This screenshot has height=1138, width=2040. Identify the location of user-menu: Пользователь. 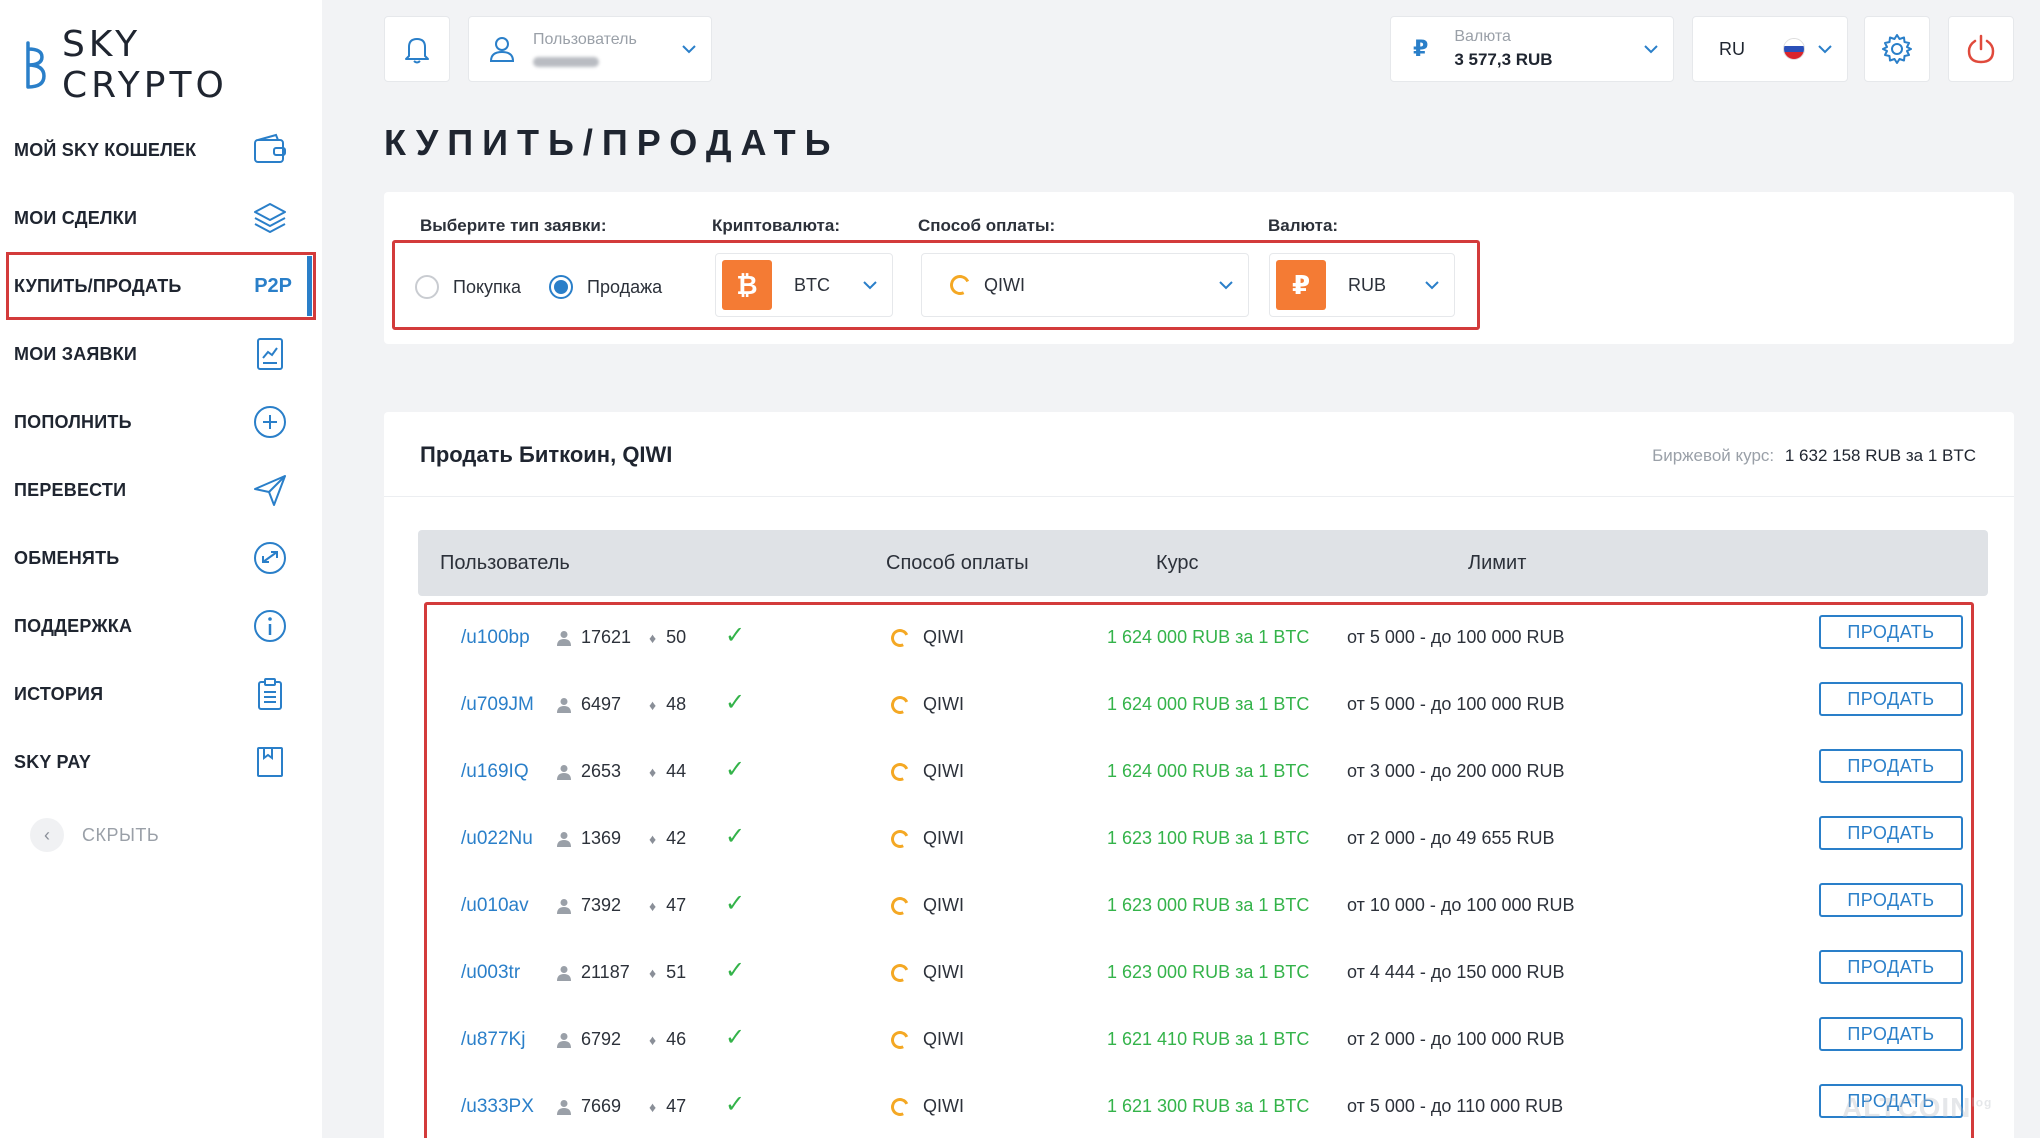
(590, 49).